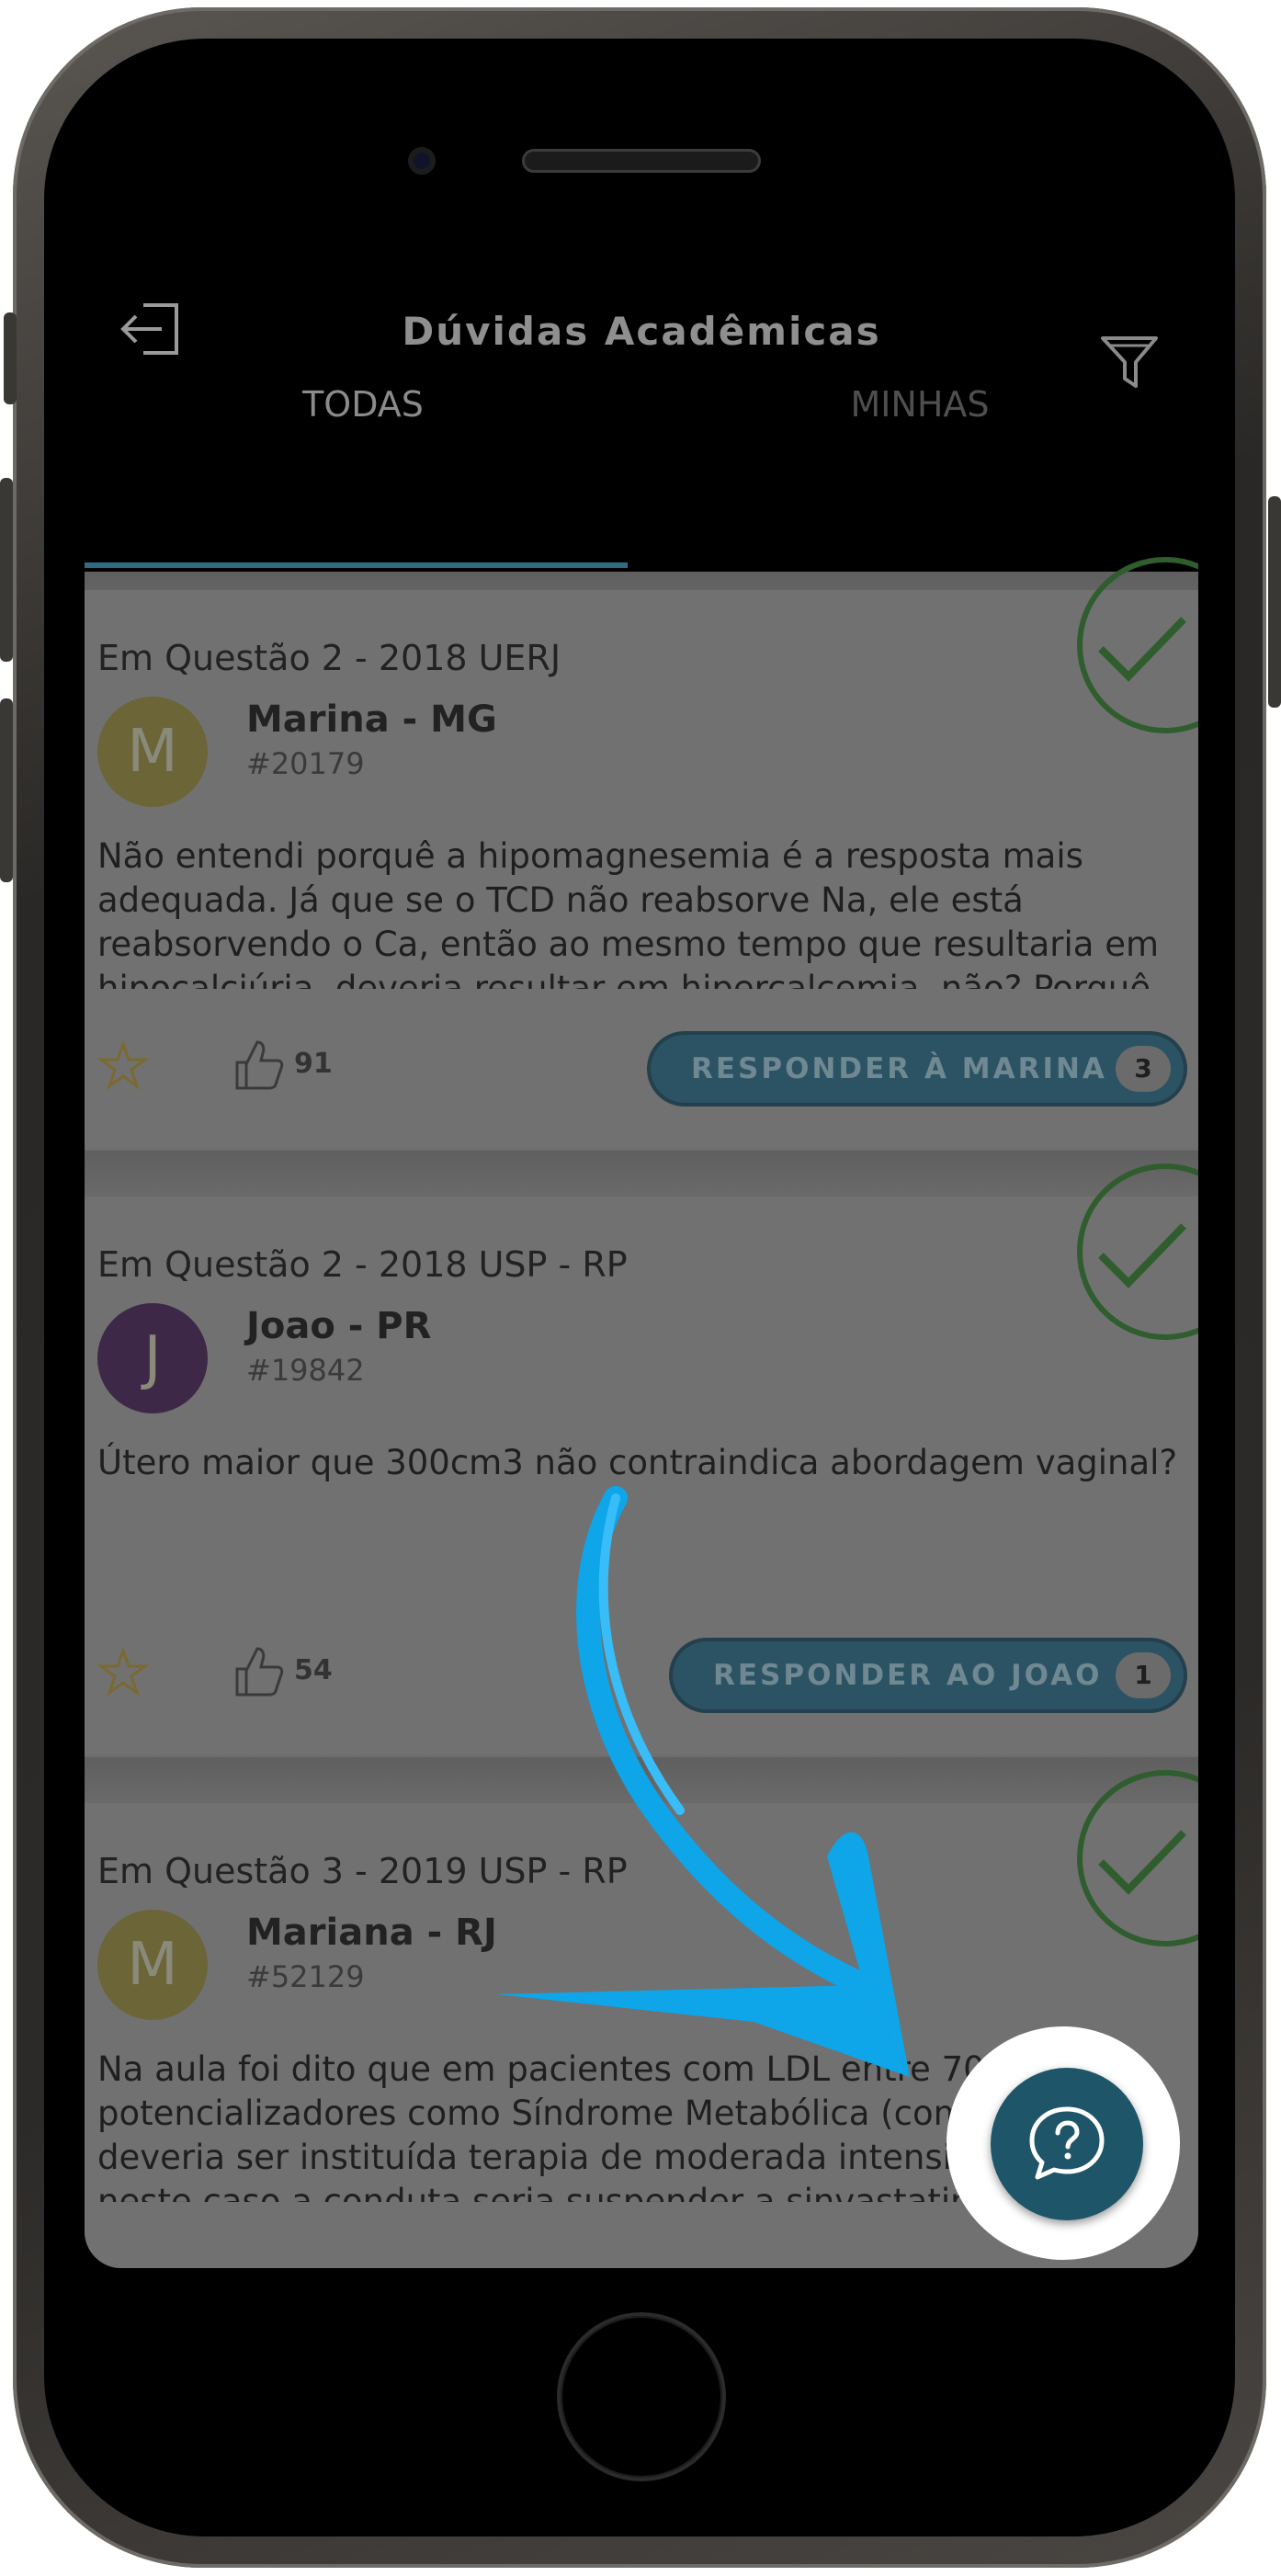 This screenshot has width=1281, height=2576. Describe the element at coordinates (313, 1670) in the screenshot. I see `like-count: 54` at that location.